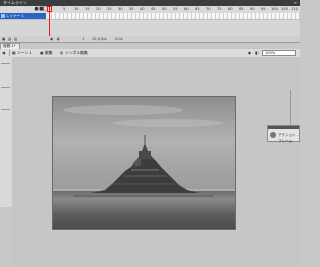 This screenshot has height=267, width=320. Describe the element at coordinates (150, 39) in the screenshot. I see `timeline-footer: ▣ ▤ ▥ ◉ ◐ 1 12.0 fps 0.0s` at that location.